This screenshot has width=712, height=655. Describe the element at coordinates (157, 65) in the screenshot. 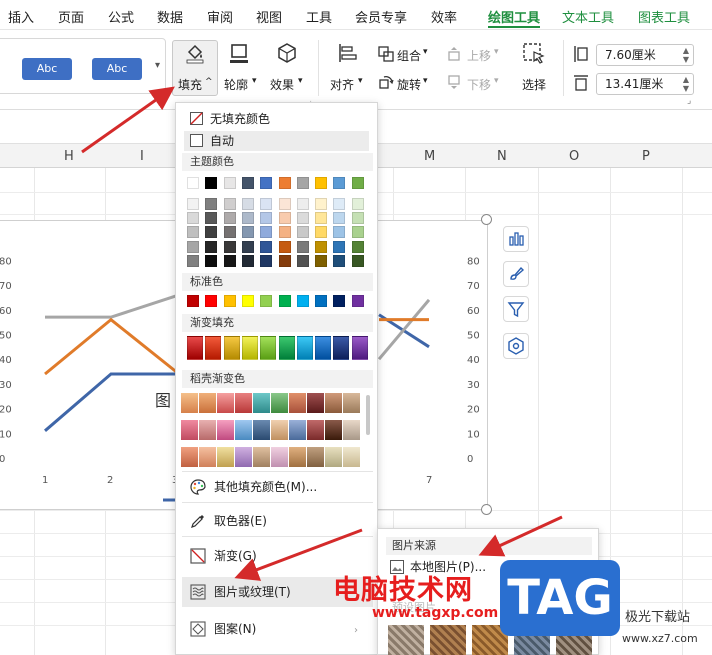

I see `gallery-more-icon: ▾` at that location.